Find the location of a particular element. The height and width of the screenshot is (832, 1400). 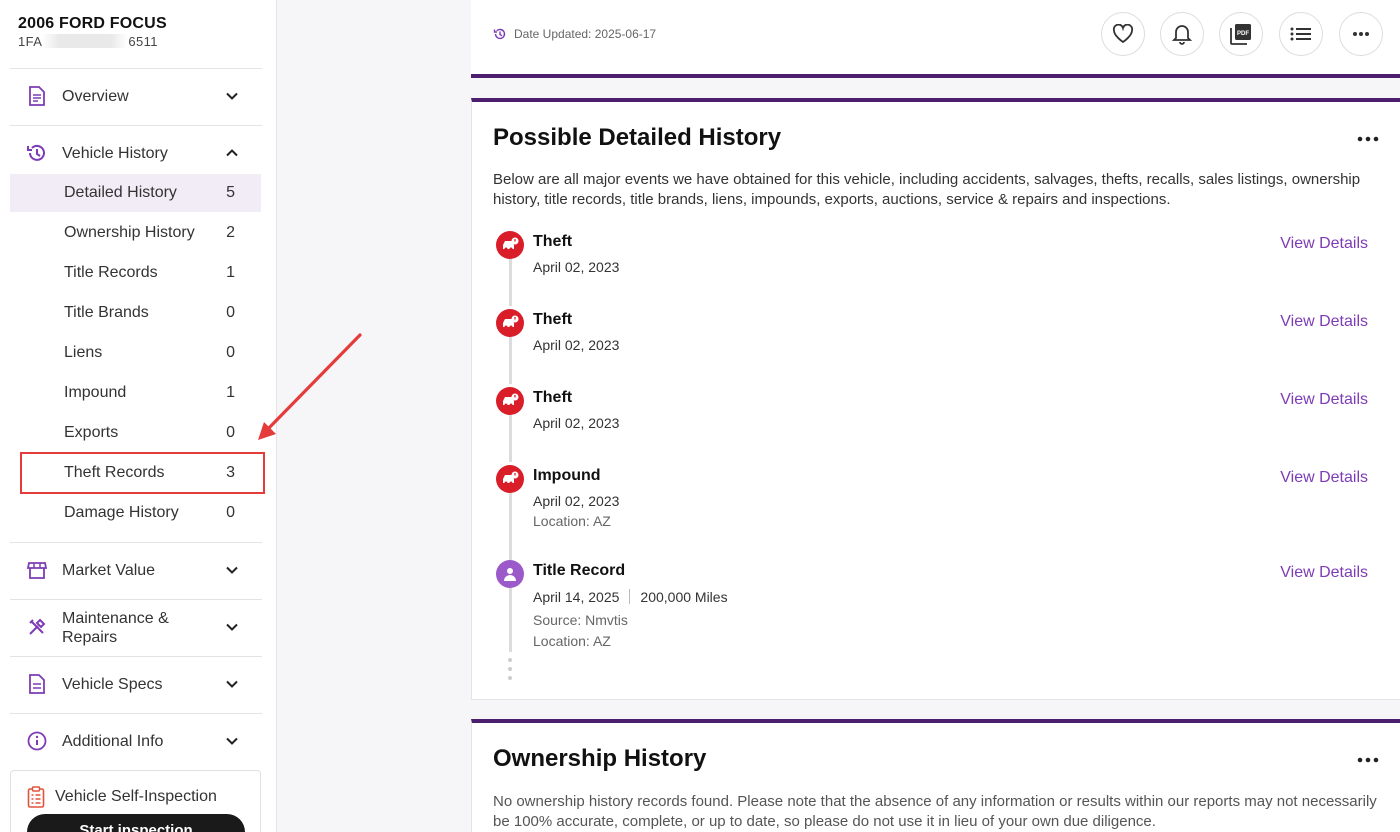

vin-suffix: 6511 is located at coordinates (143, 41).